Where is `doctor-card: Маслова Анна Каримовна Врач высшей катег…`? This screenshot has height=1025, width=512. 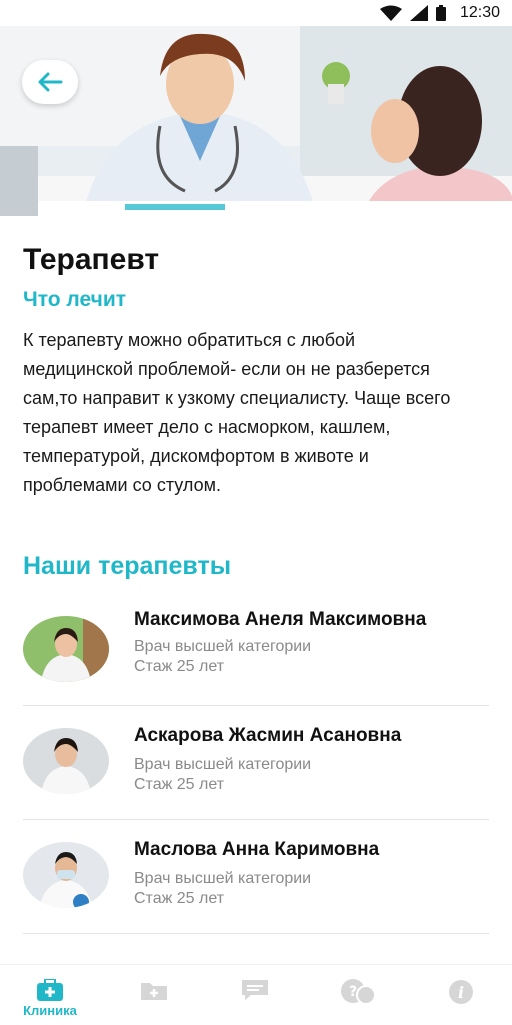 doctor-card: Маслова Анна Каримовна Врач высшей катег… is located at coordinates (256, 877).